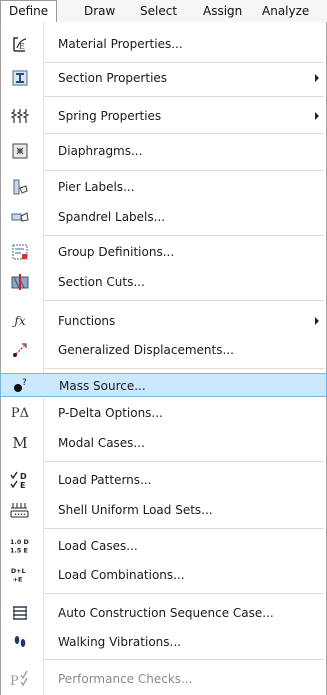 The image size is (327, 695). Describe the element at coordinates (20, 252) in the screenshot. I see `group-definitions-icon` at that location.